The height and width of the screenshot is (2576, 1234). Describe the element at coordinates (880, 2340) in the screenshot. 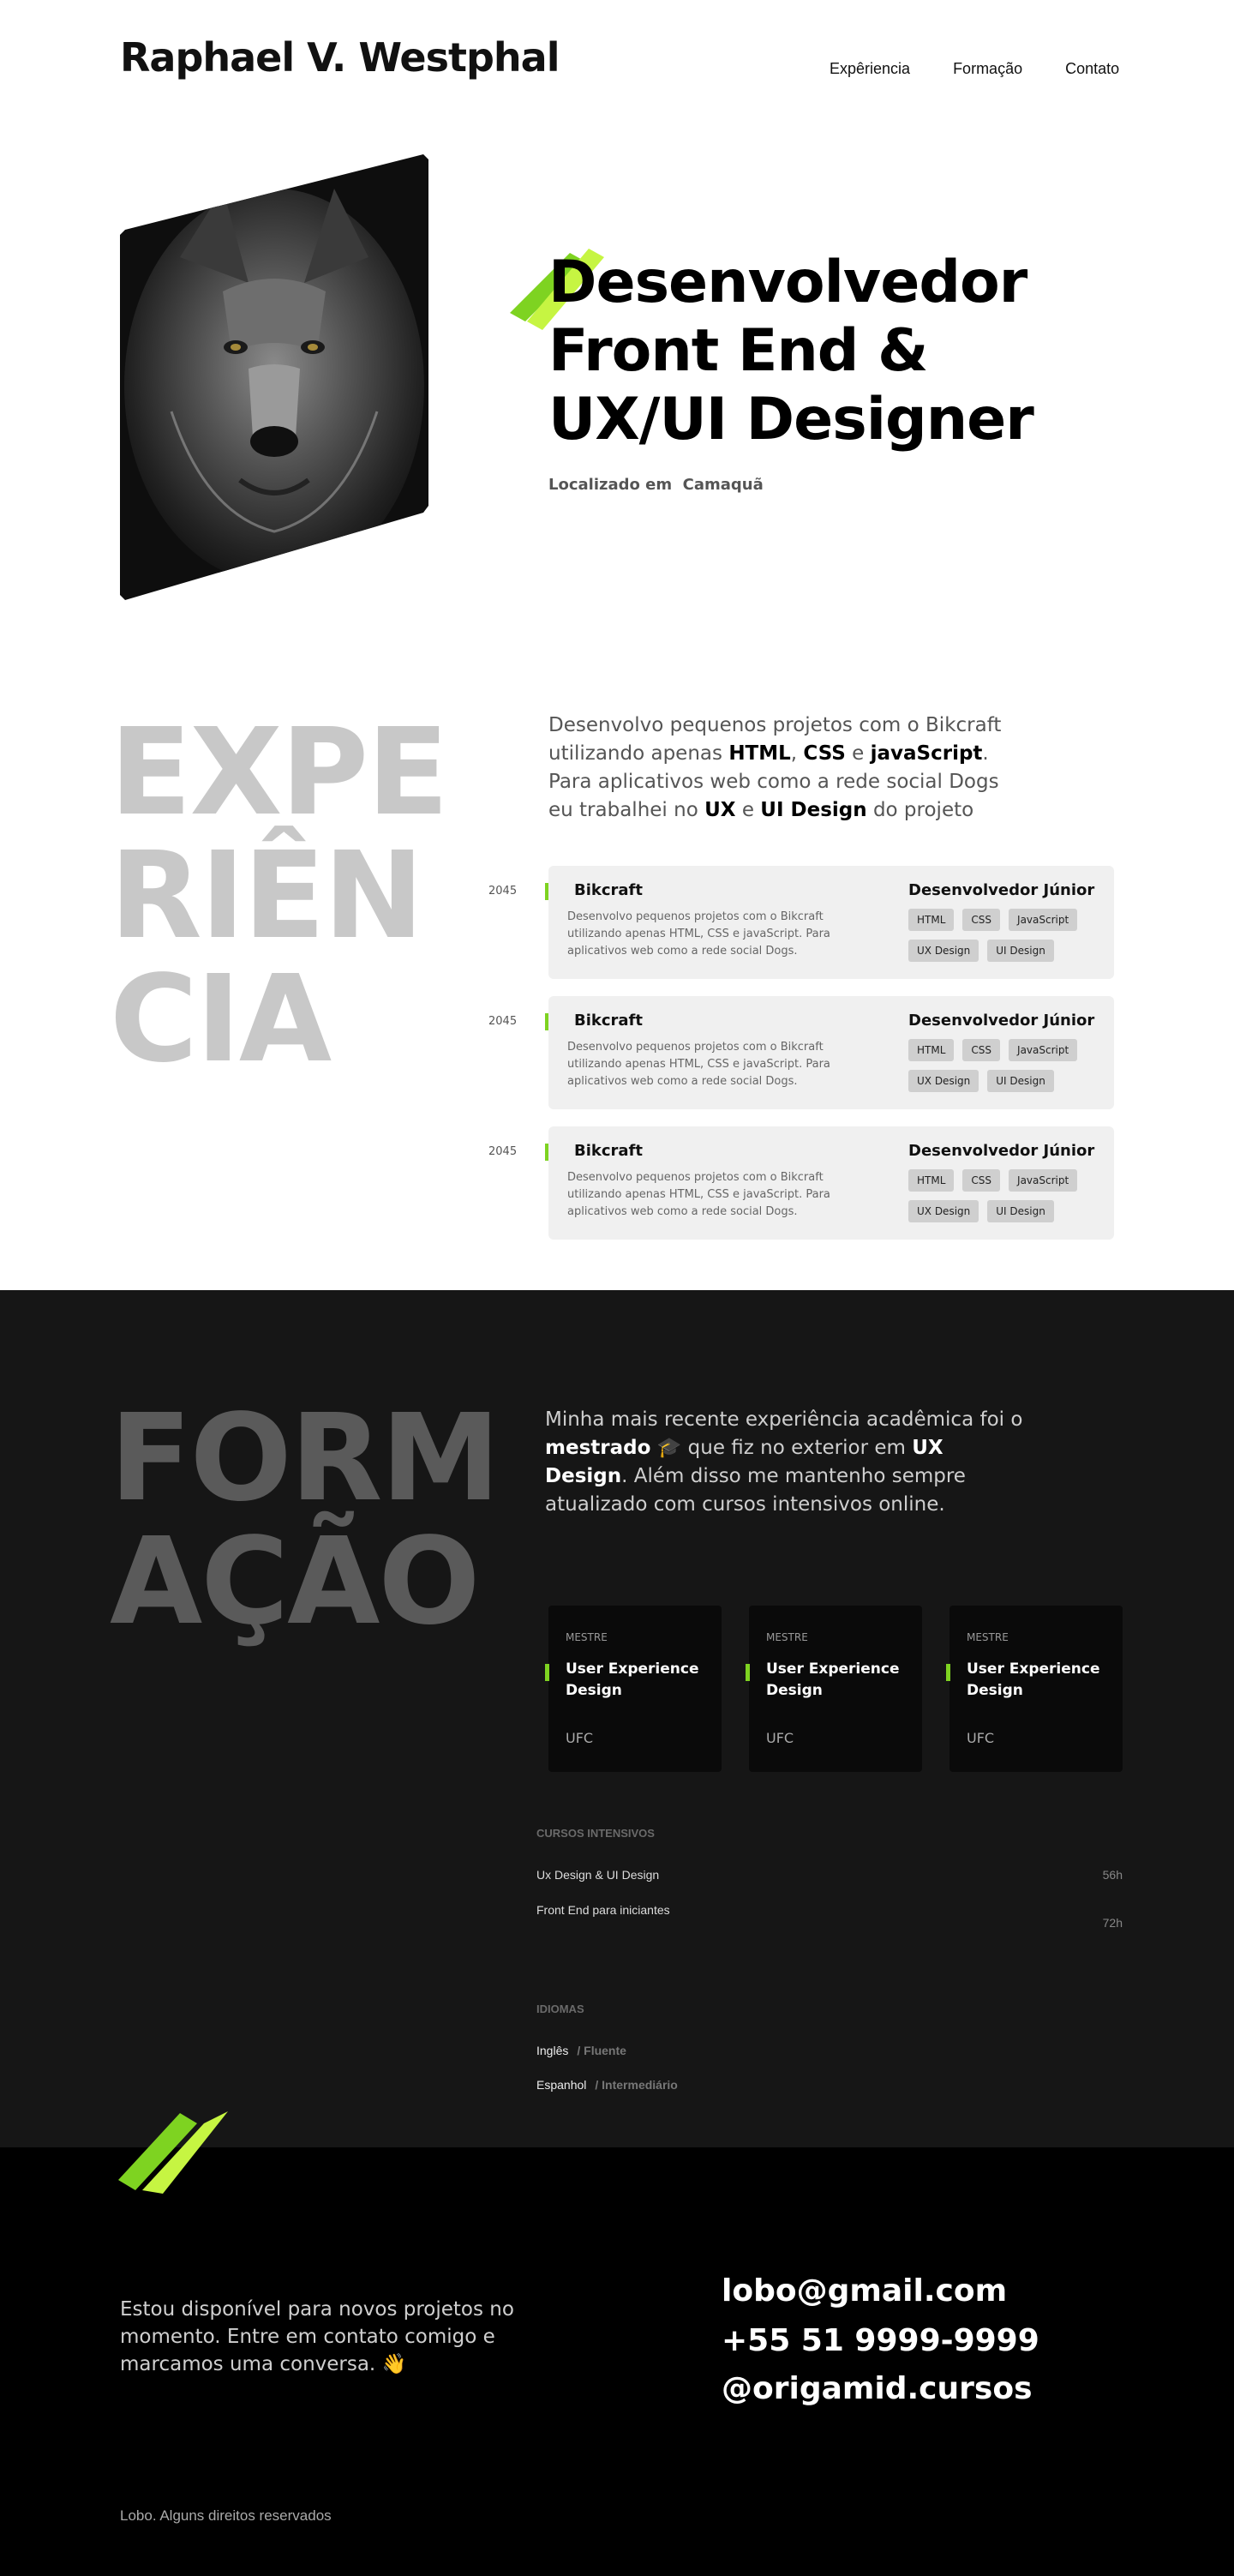

I see `contact-phone: +55 51 9999-9999` at that location.